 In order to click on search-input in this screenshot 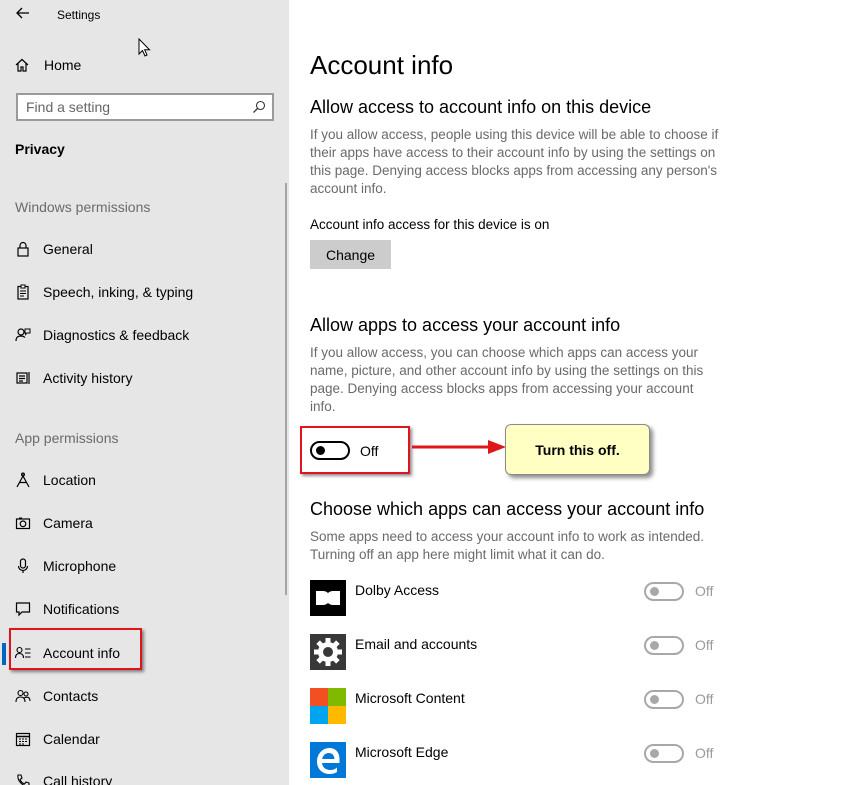, I will do `click(137, 107)`.